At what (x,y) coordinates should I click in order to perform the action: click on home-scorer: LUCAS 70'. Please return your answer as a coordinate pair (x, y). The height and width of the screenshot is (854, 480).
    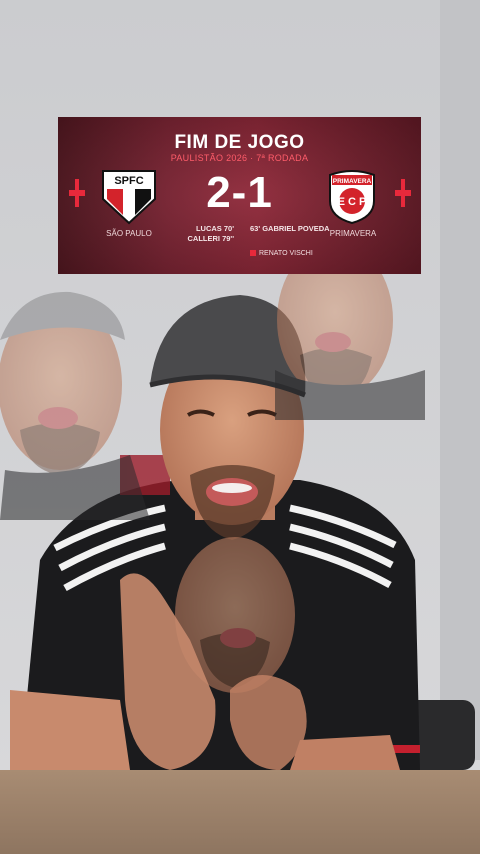
    Looking at the image, I should click on (214, 228).